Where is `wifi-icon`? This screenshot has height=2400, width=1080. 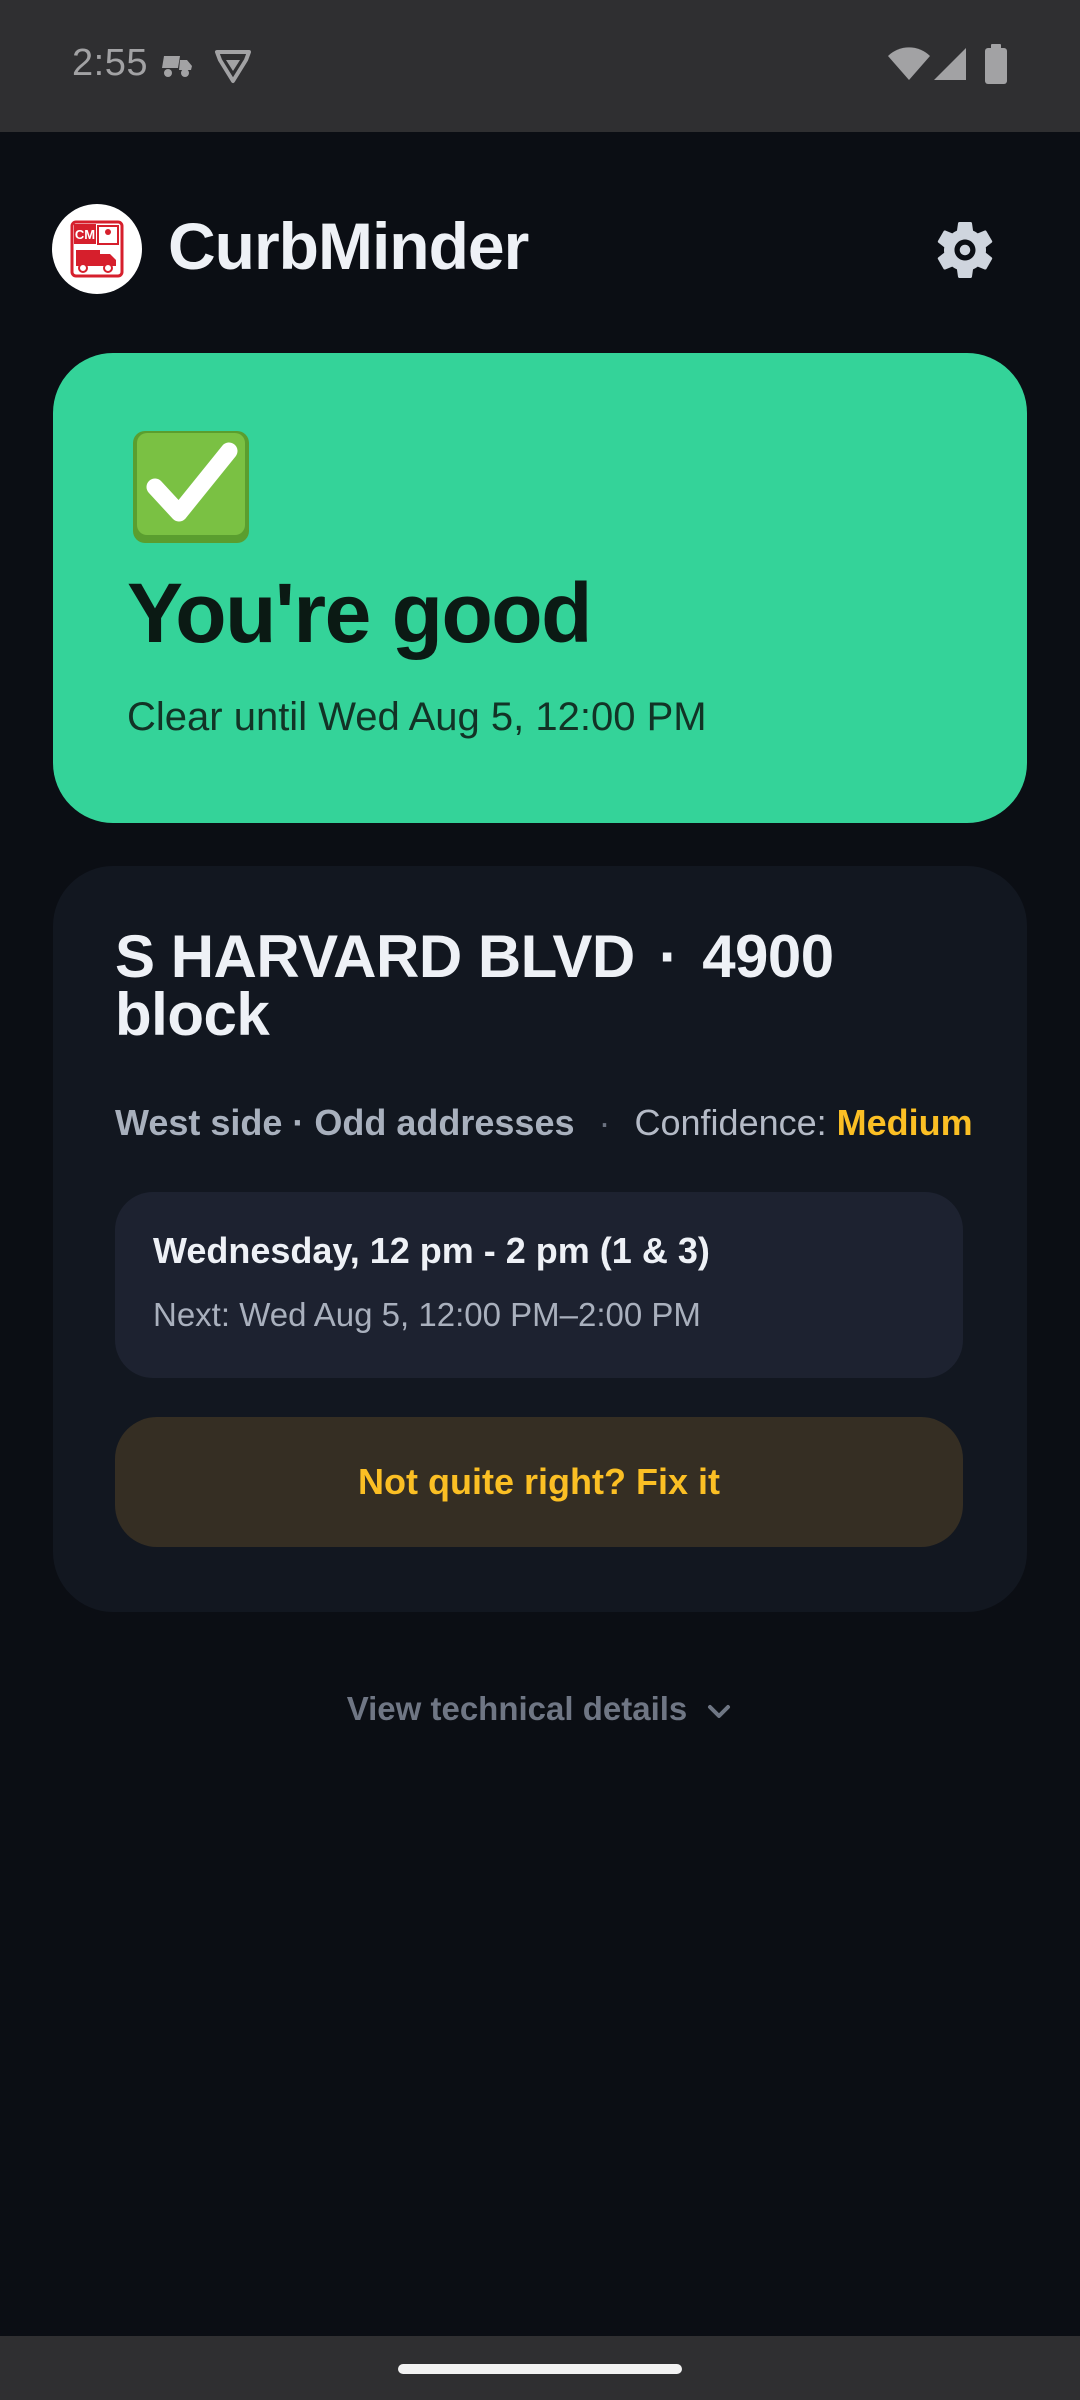
wifi-icon is located at coordinates (909, 66).